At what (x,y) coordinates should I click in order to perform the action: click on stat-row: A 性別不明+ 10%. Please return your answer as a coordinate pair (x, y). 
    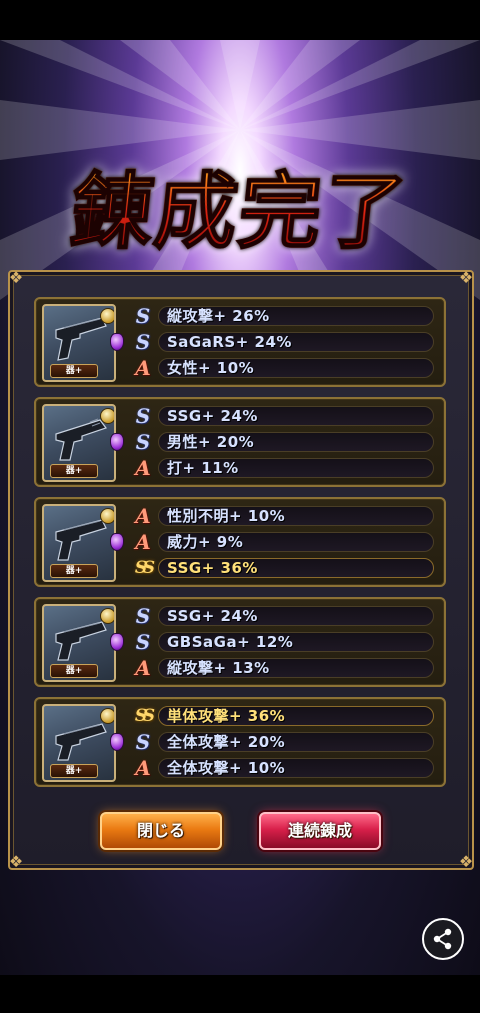
    Looking at the image, I should click on (285, 516).